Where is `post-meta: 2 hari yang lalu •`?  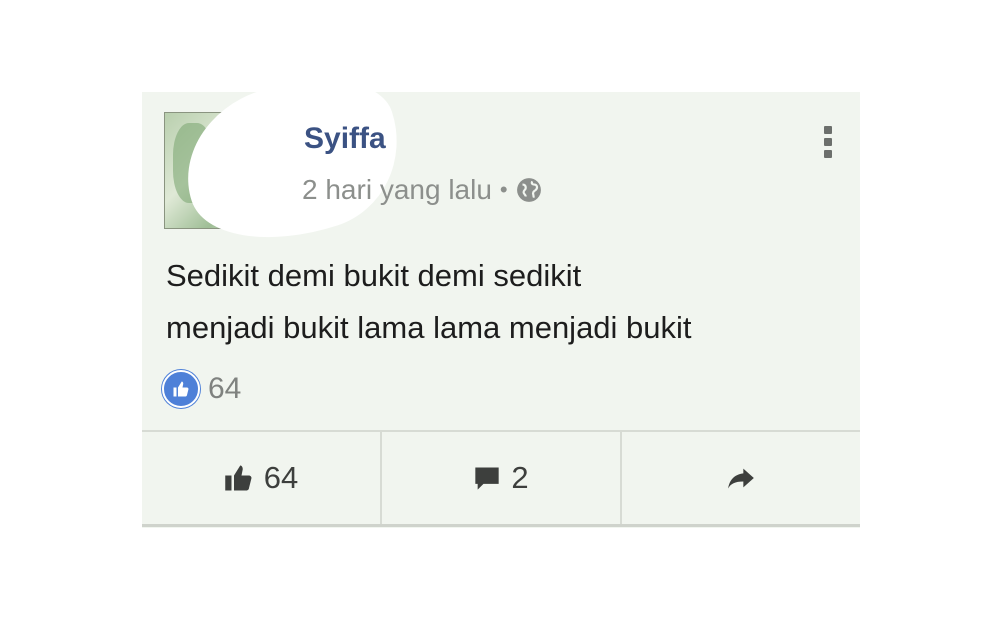 post-meta: 2 hari yang lalu • is located at coordinates (422, 190).